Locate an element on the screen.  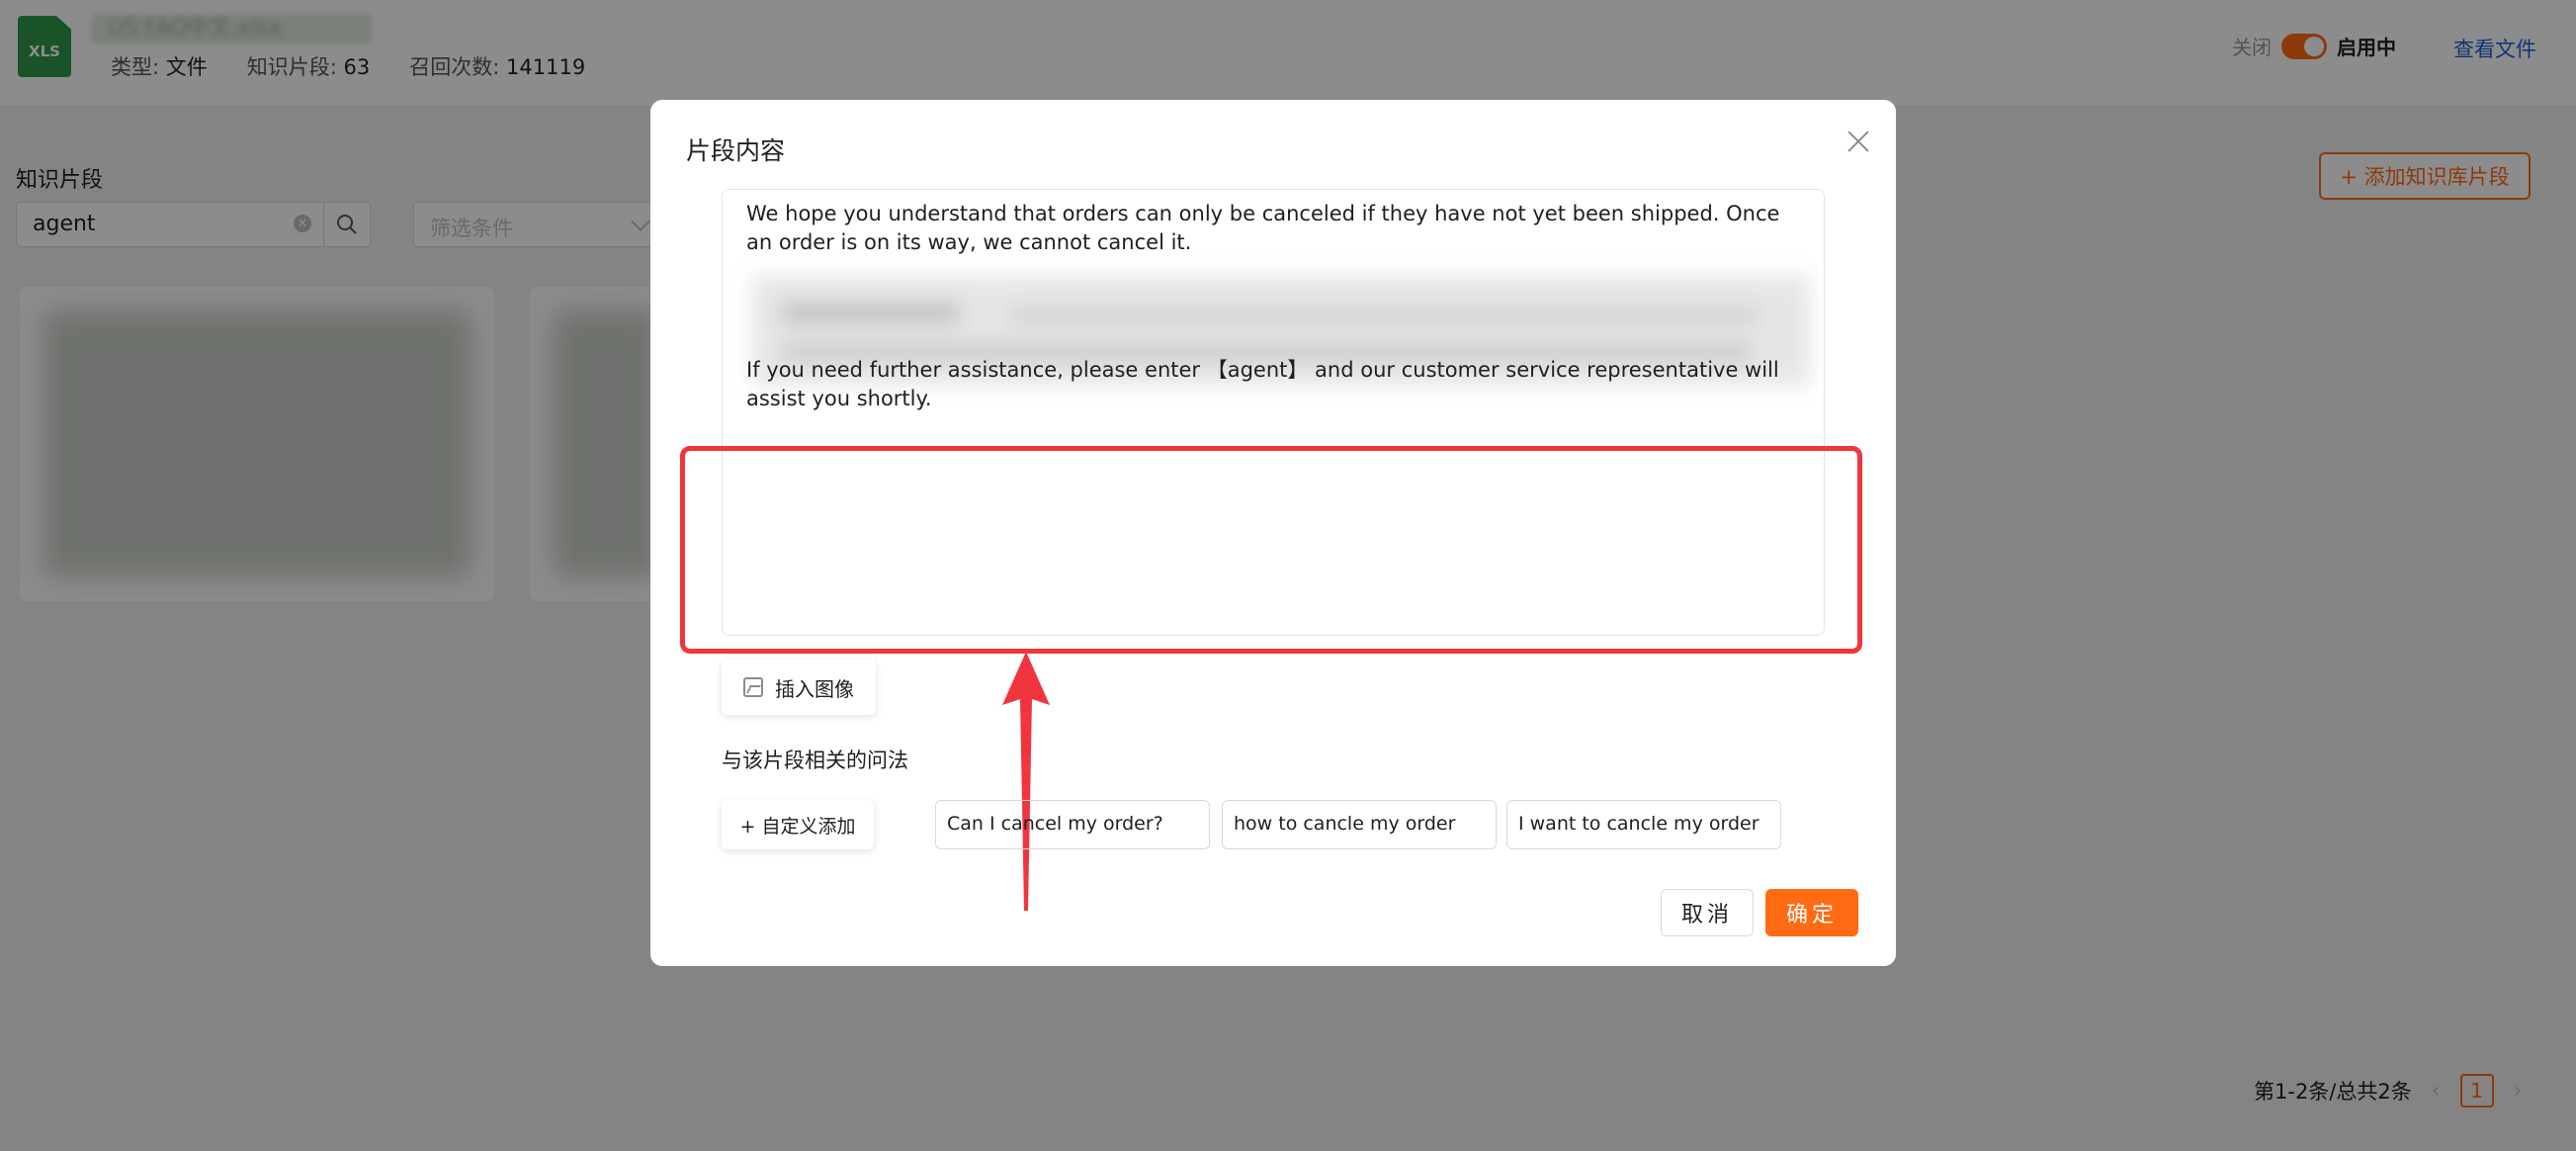
insert-image-button: 插入图像 is located at coordinates (799, 687).